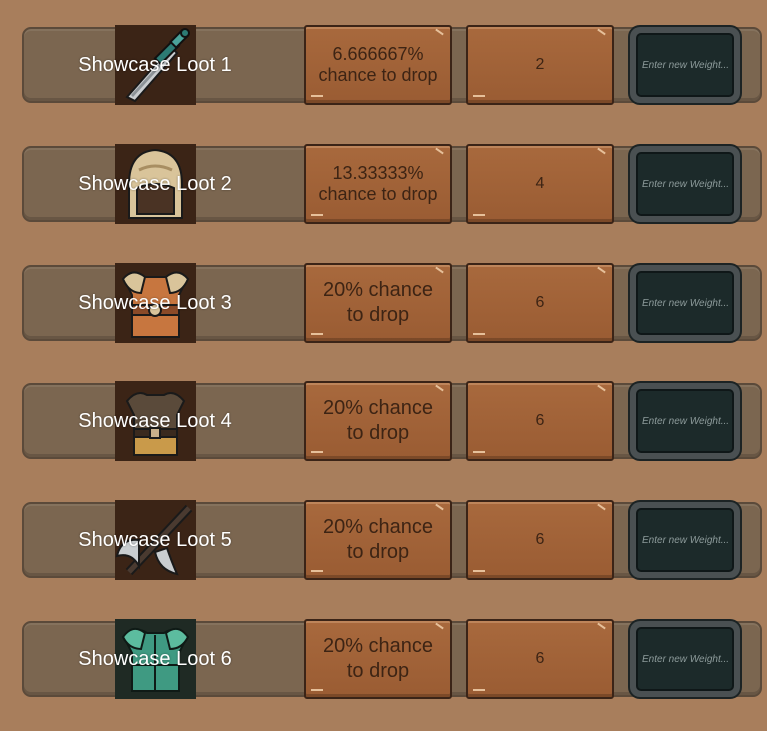 Image resolution: width=767 pixels, height=731 pixels. Describe the element at coordinates (155, 184) in the screenshot. I see `helmet-icon` at that location.